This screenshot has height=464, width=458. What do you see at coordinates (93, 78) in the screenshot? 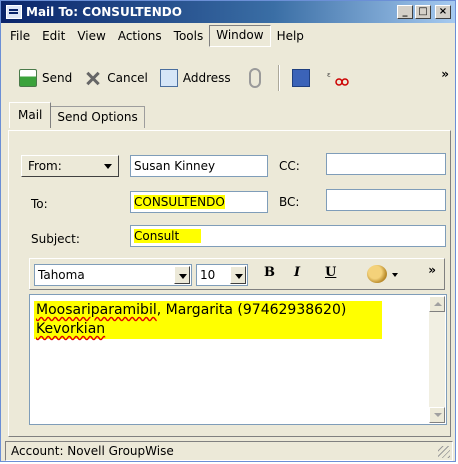
I see `cancel-icon` at bounding box center [93, 78].